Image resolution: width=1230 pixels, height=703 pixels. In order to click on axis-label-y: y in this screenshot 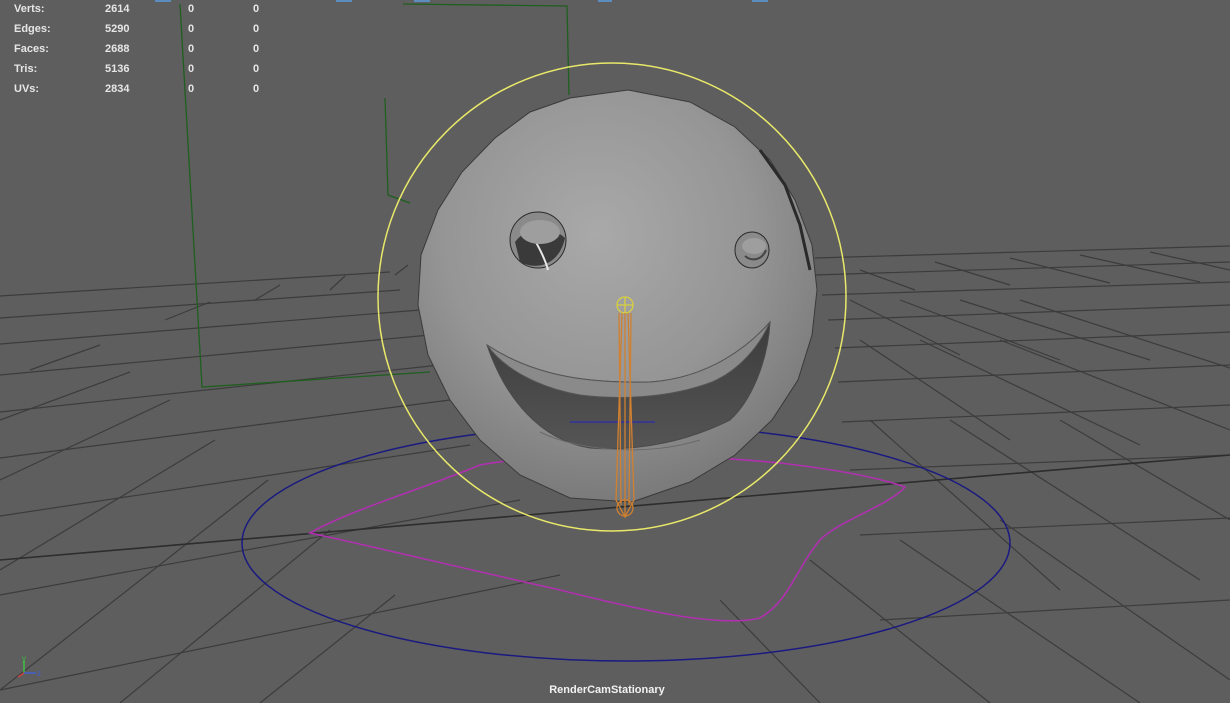, I will do `click(24, 658)`.